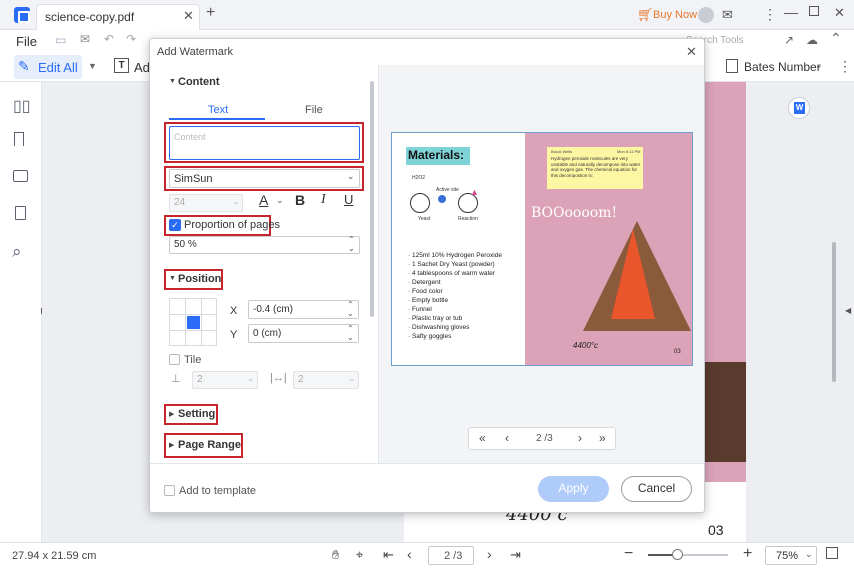 The height and width of the screenshot is (568, 854). What do you see at coordinates (350, 309) in the screenshot?
I see `x-spin-icon: ⌃ ⌄` at bounding box center [350, 309].